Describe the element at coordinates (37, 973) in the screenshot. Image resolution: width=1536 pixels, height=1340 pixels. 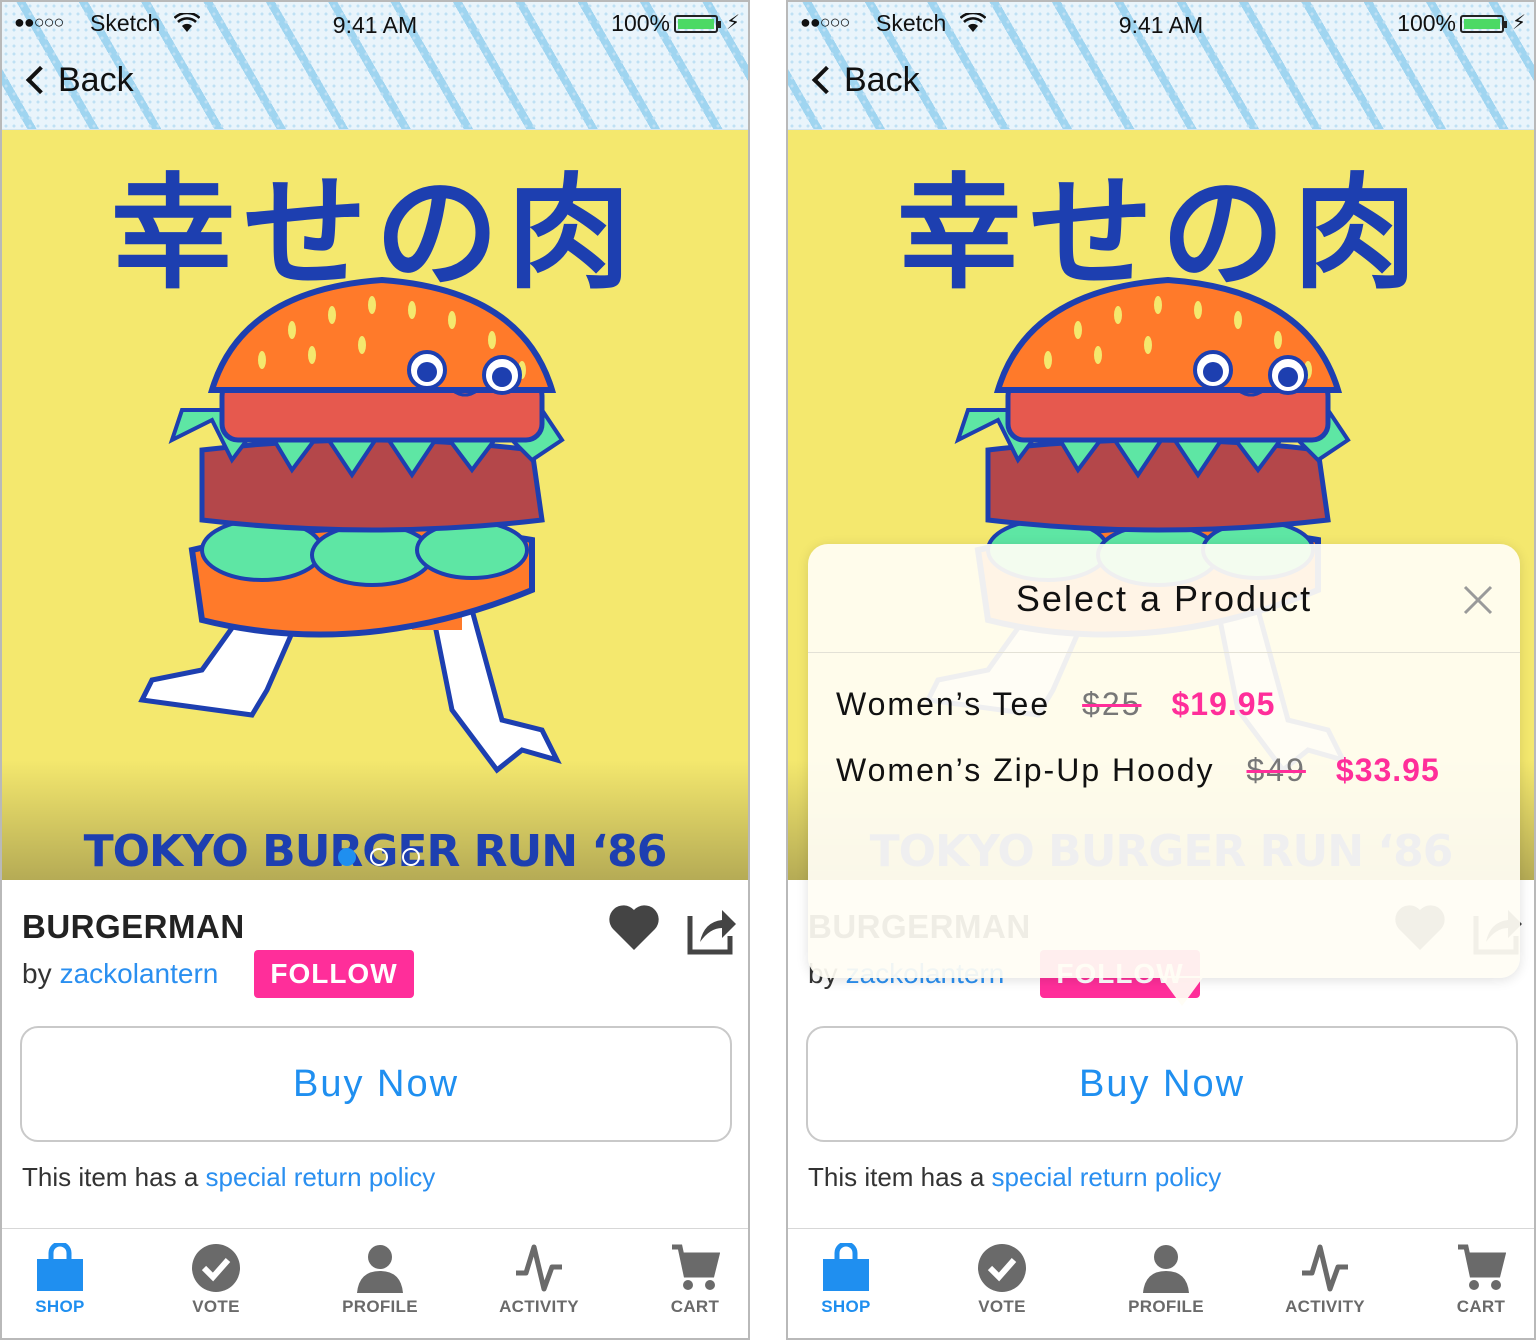
I see `byline-prefix: by` at that location.